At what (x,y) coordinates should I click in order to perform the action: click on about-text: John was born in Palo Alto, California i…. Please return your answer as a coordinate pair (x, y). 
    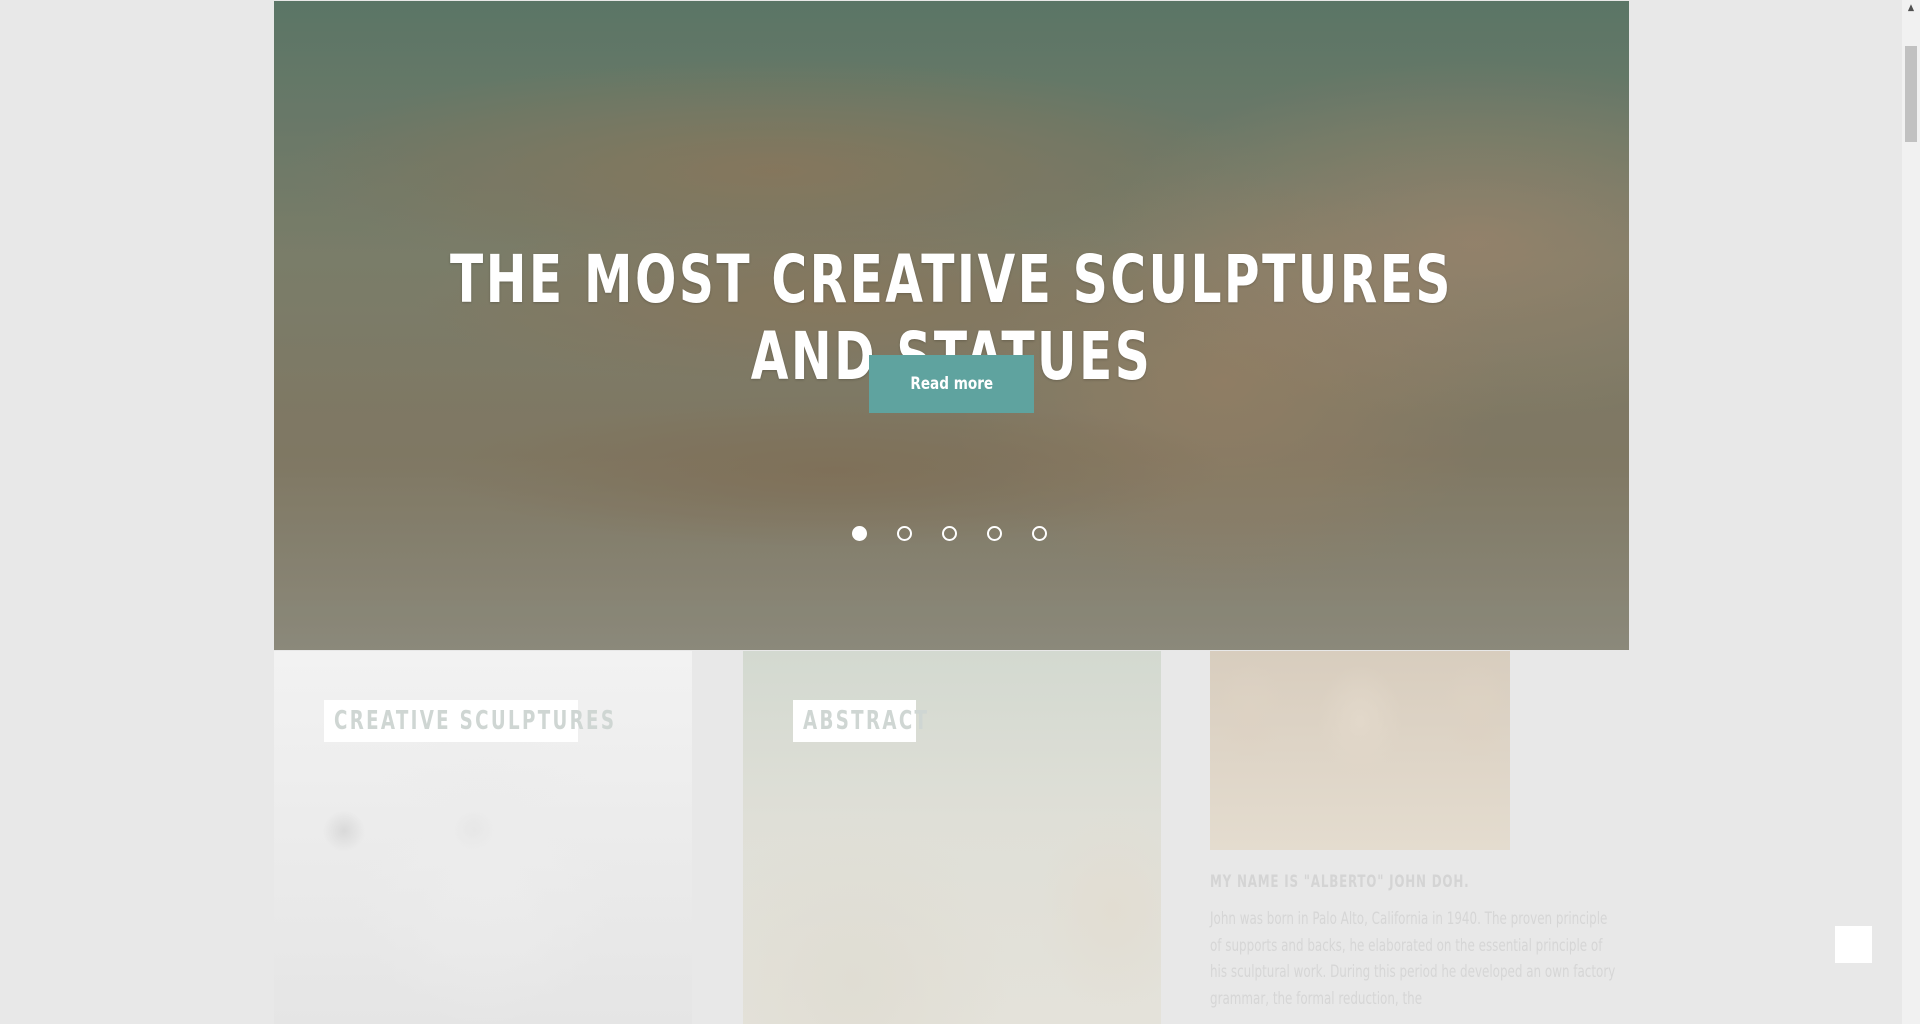
    Looking at the image, I should click on (1413, 959).